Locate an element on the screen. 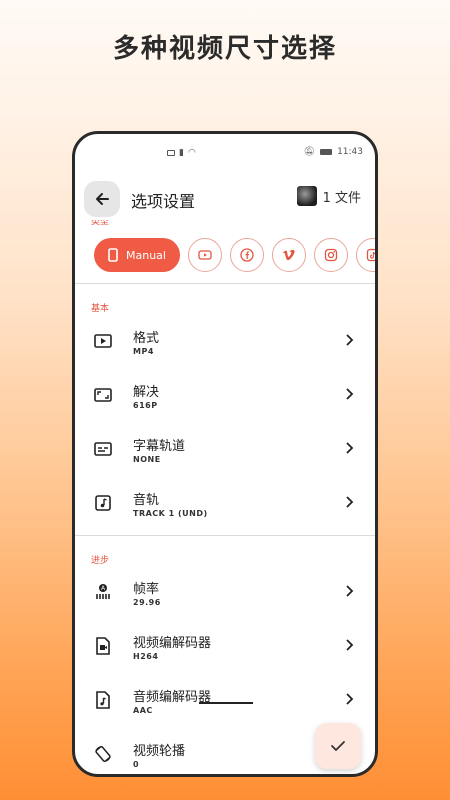  vimeo-icon is located at coordinates (288, 255).